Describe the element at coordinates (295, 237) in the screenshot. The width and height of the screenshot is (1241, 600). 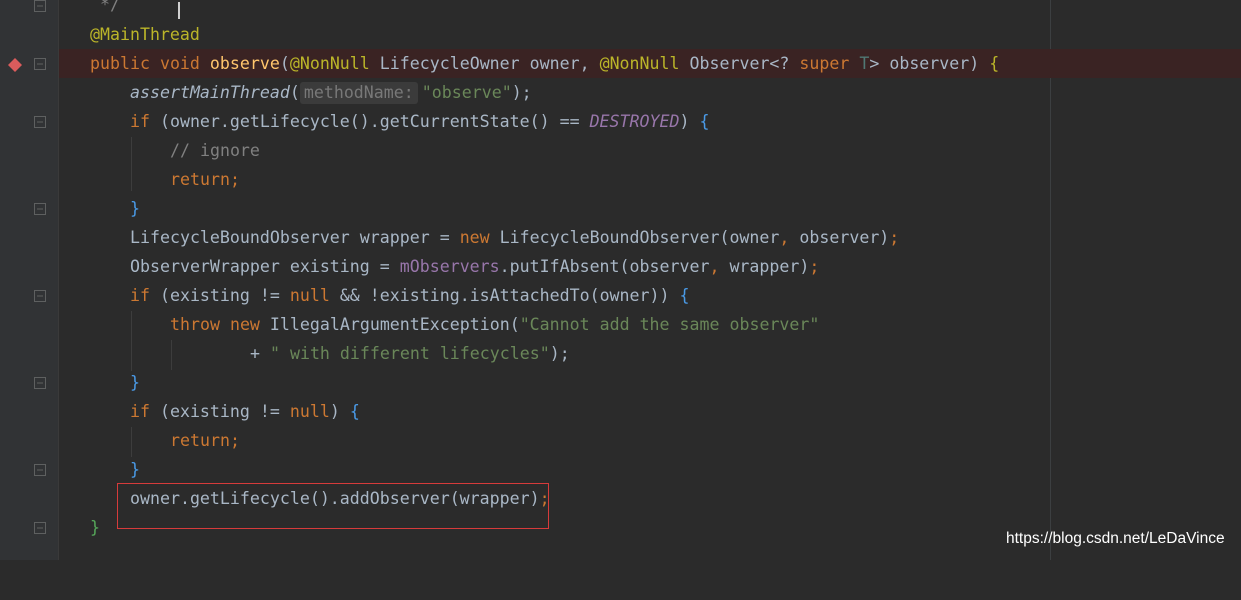
I see `code-text: LifecycleBoundObserver wrapper =` at that location.